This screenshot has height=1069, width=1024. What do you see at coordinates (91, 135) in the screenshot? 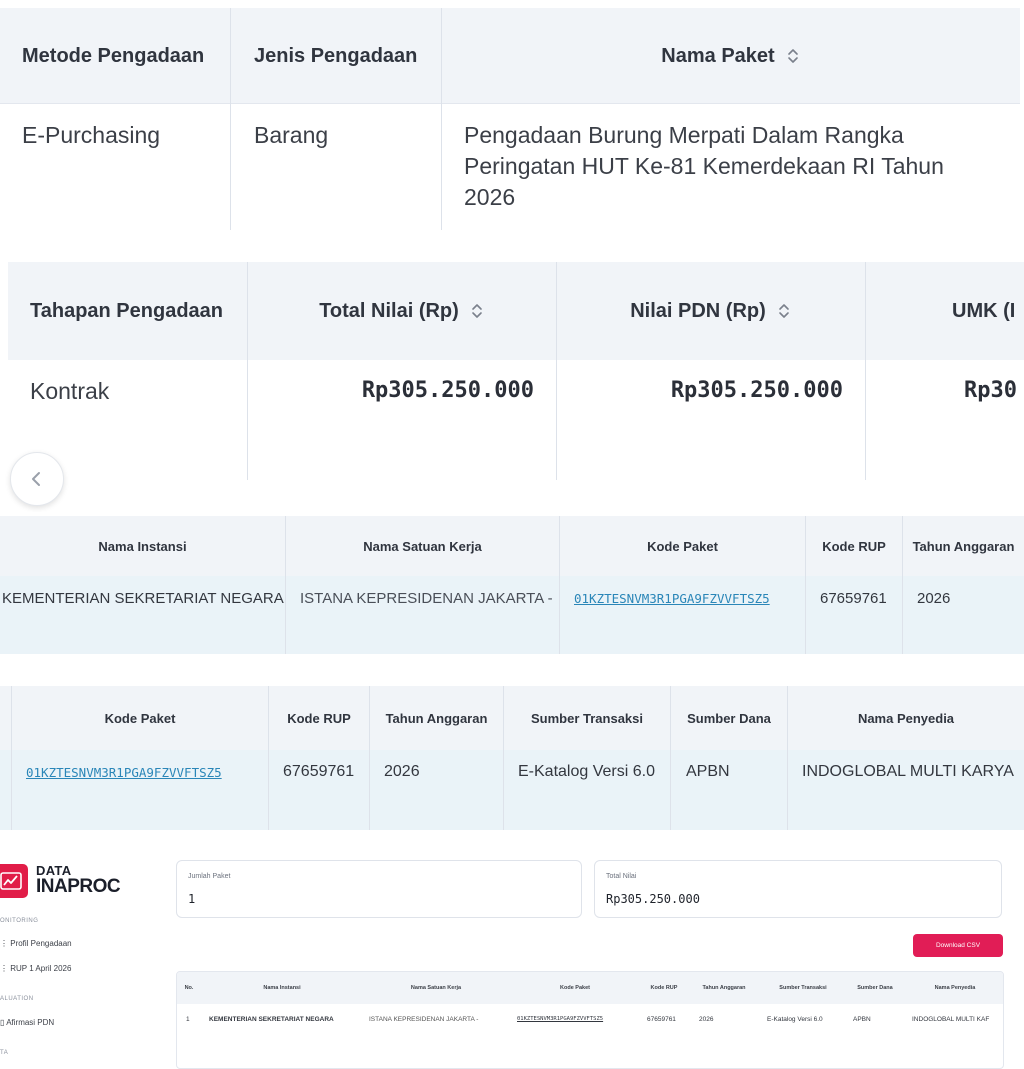
I see `cell-metode: E-Purchasing` at bounding box center [91, 135].